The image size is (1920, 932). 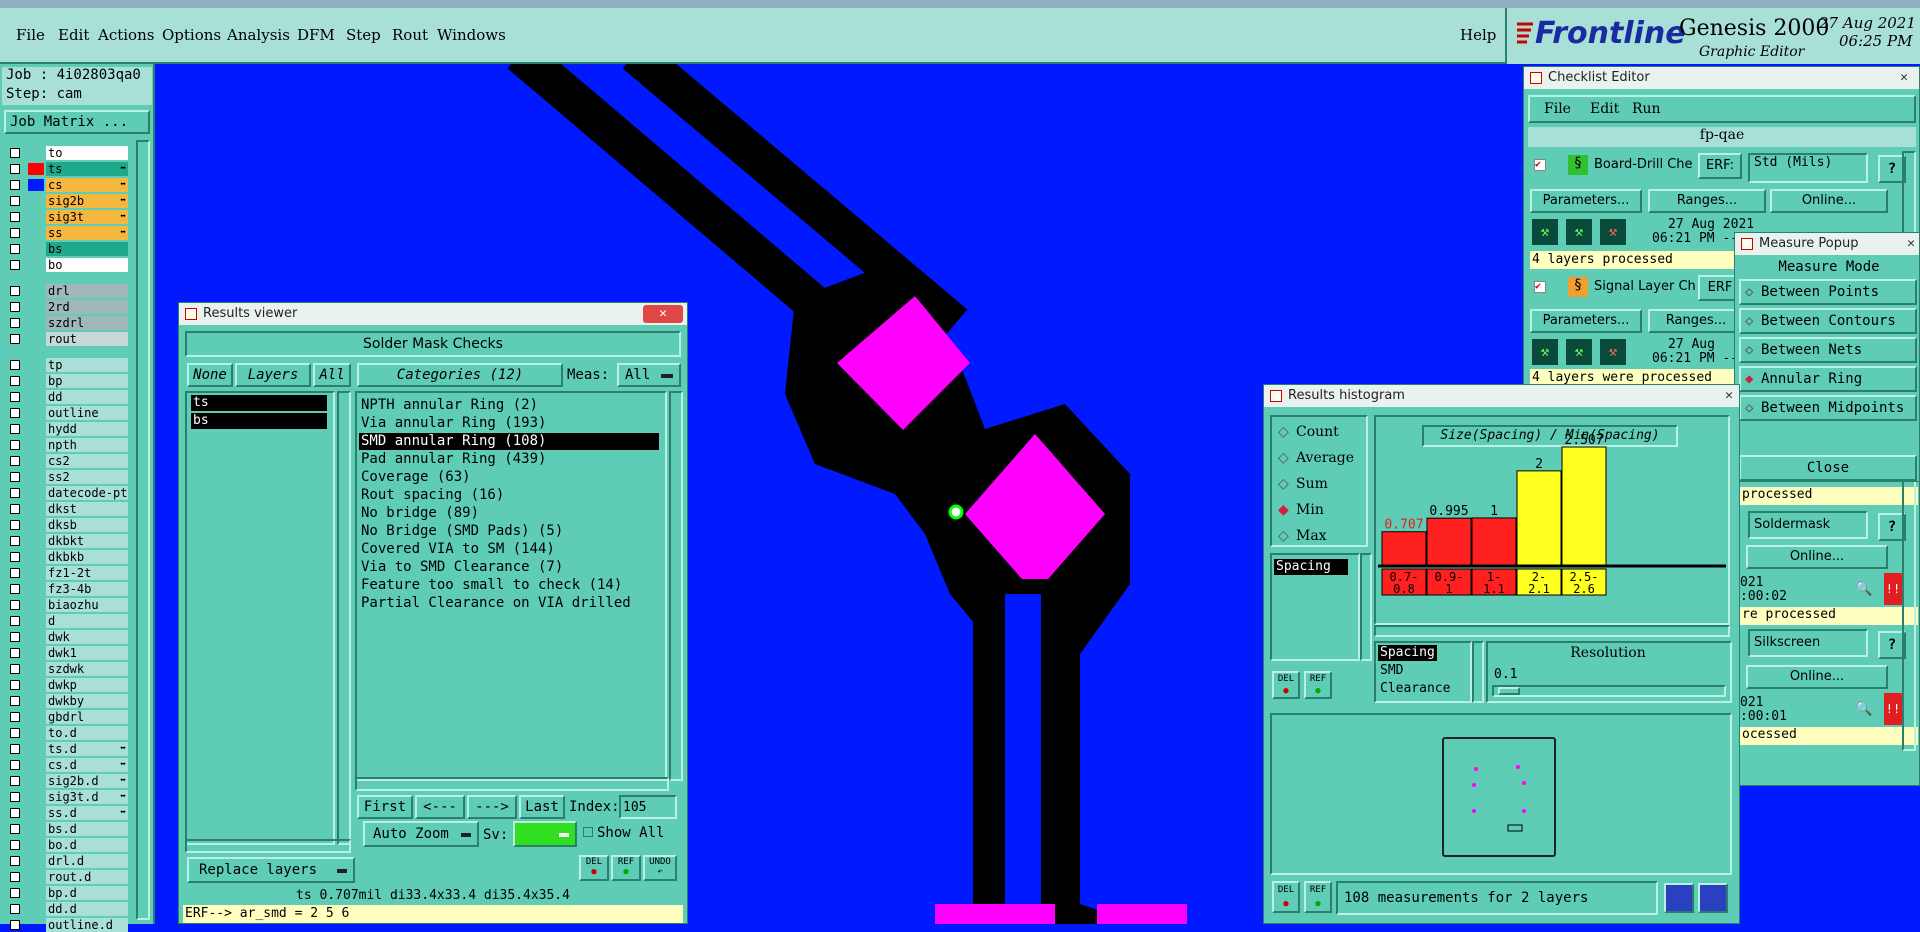 What do you see at coordinates (87, 557) in the screenshot?
I see `layer-name: dkbkb` at bounding box center [87, 557].